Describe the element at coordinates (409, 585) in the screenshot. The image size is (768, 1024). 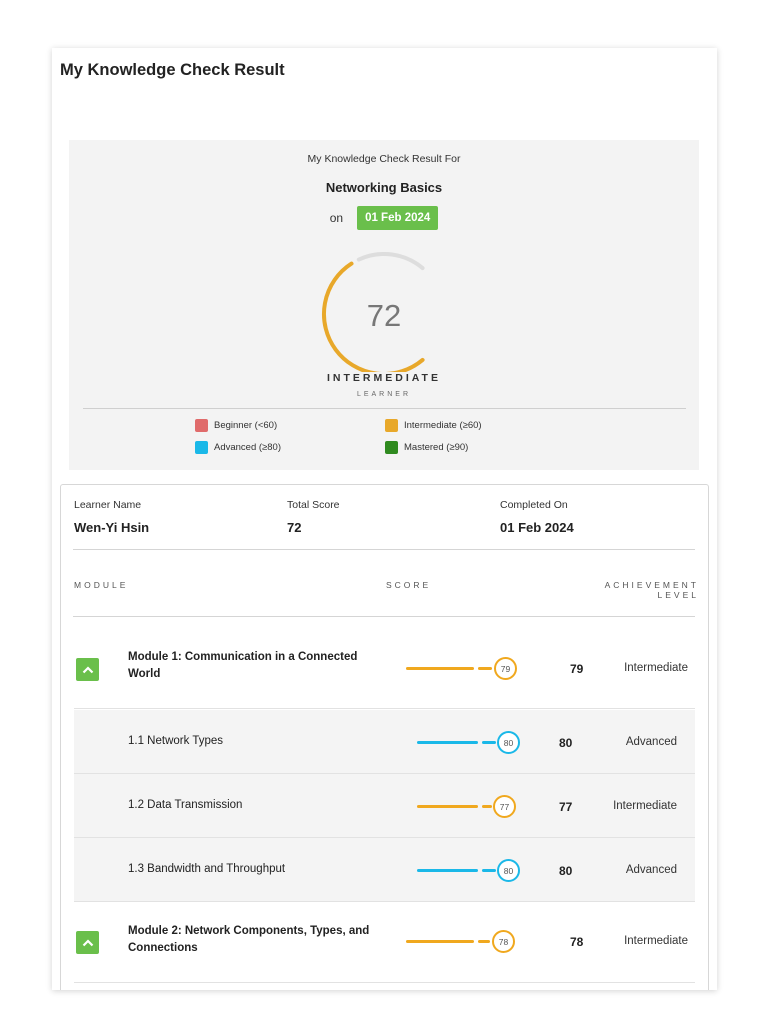
I see `column-header-score: SCORE` at that location.